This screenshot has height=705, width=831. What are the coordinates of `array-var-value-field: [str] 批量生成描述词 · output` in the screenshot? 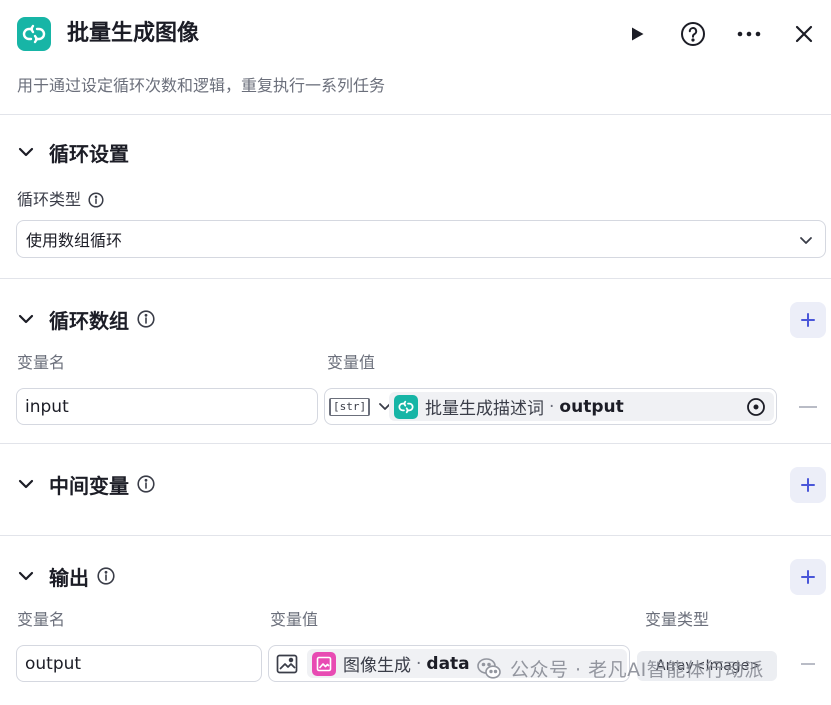 It's located at (550, 406).